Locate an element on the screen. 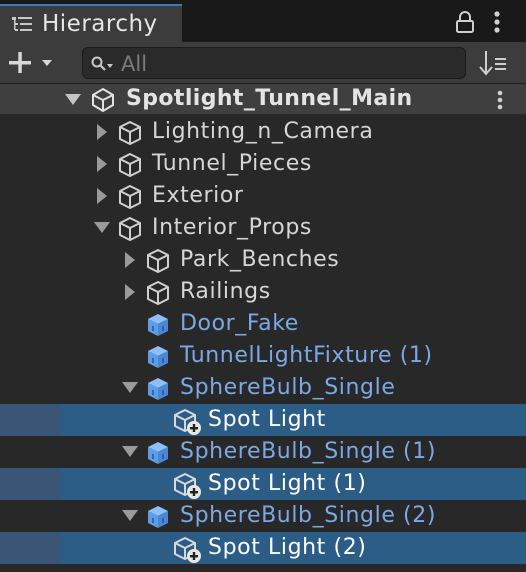 This screenshot has height=572, width=526. tree-row: Interior_Props is located at coordinates (263, 228).